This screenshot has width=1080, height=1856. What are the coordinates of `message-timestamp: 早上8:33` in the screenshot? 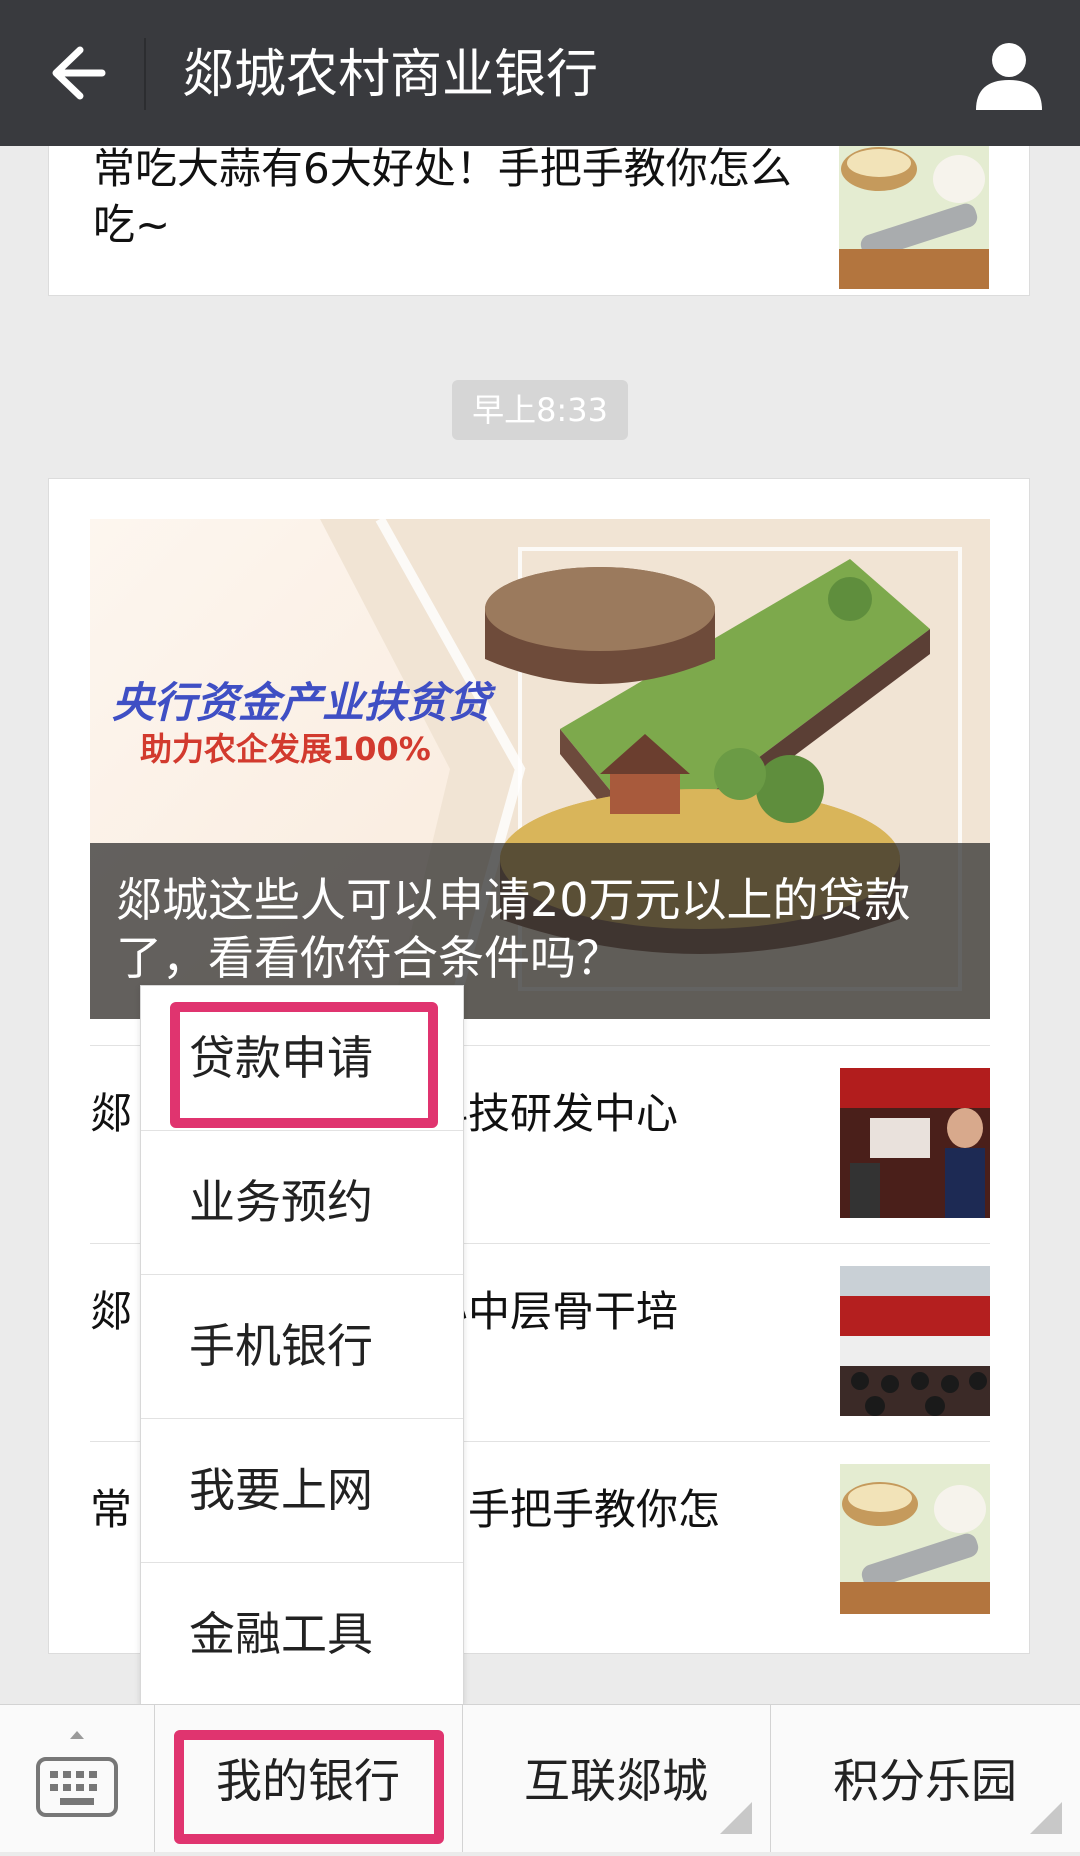 It's located at (540, 410).